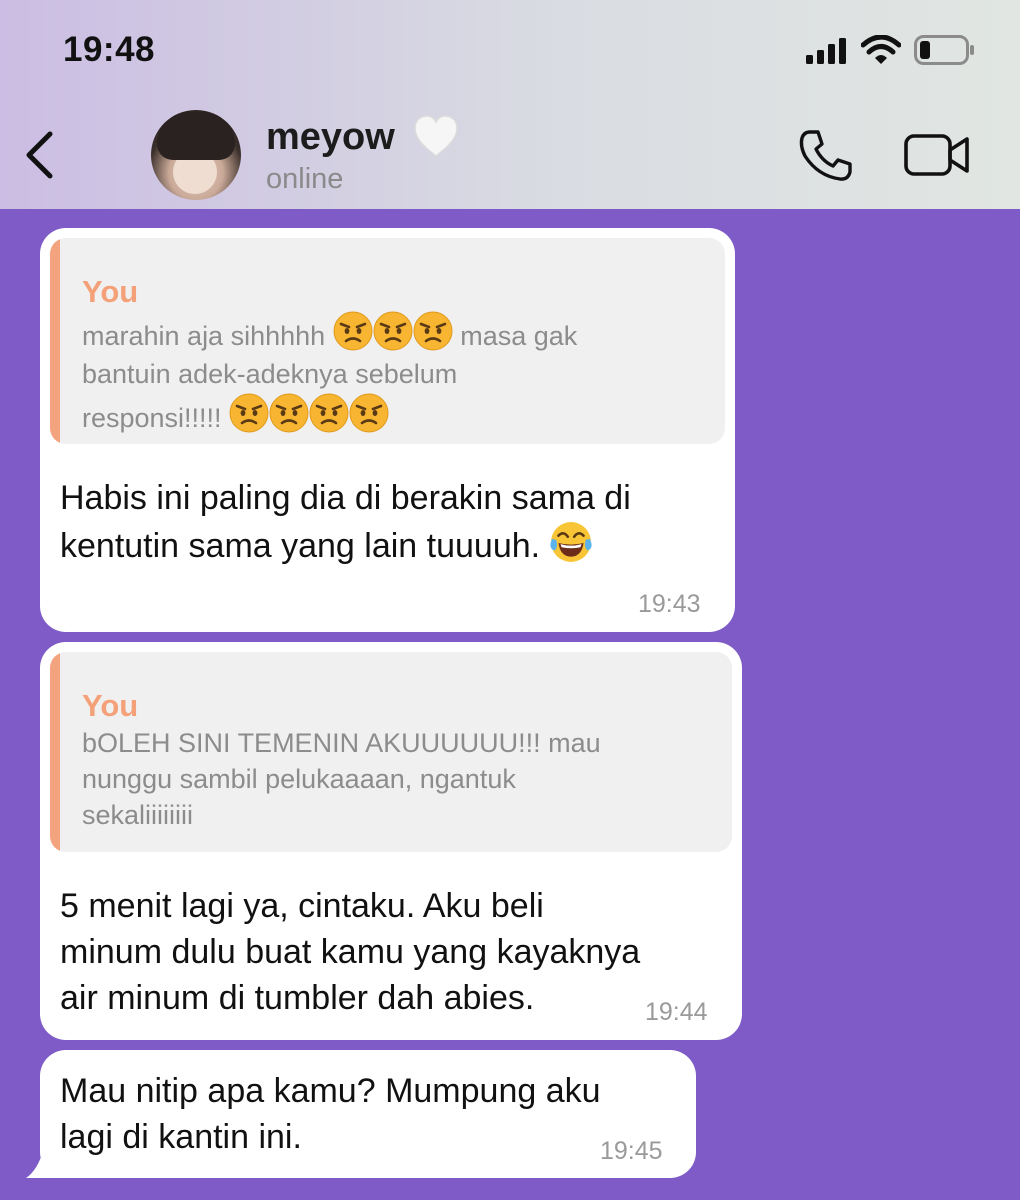  I want to click on message-line: kentutin sama yang lain tuuuuh., so click(300, 546).